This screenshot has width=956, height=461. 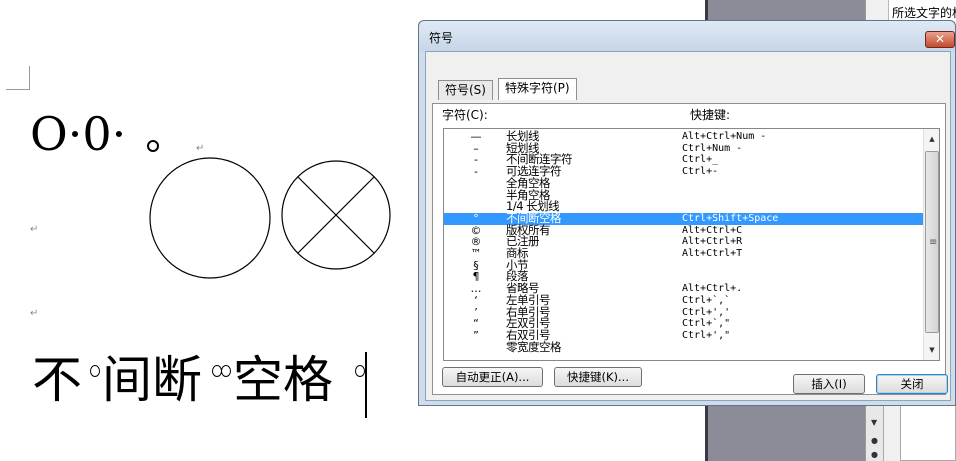 What do you see at coordinates (465, 90) in the screenshot?
I see `tab-symbols: 符号(S)` at bounding box center [465, 90].